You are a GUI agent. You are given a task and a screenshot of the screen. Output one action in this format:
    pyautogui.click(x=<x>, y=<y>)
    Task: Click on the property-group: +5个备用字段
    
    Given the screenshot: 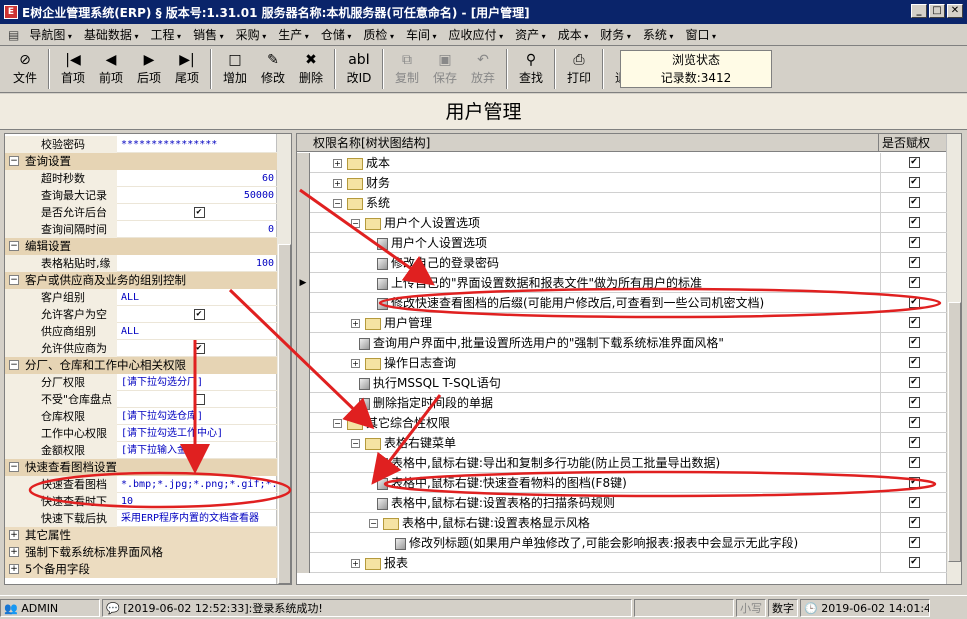 What is the action you would take?
    pyautogui.click(x=141, y=569)
    